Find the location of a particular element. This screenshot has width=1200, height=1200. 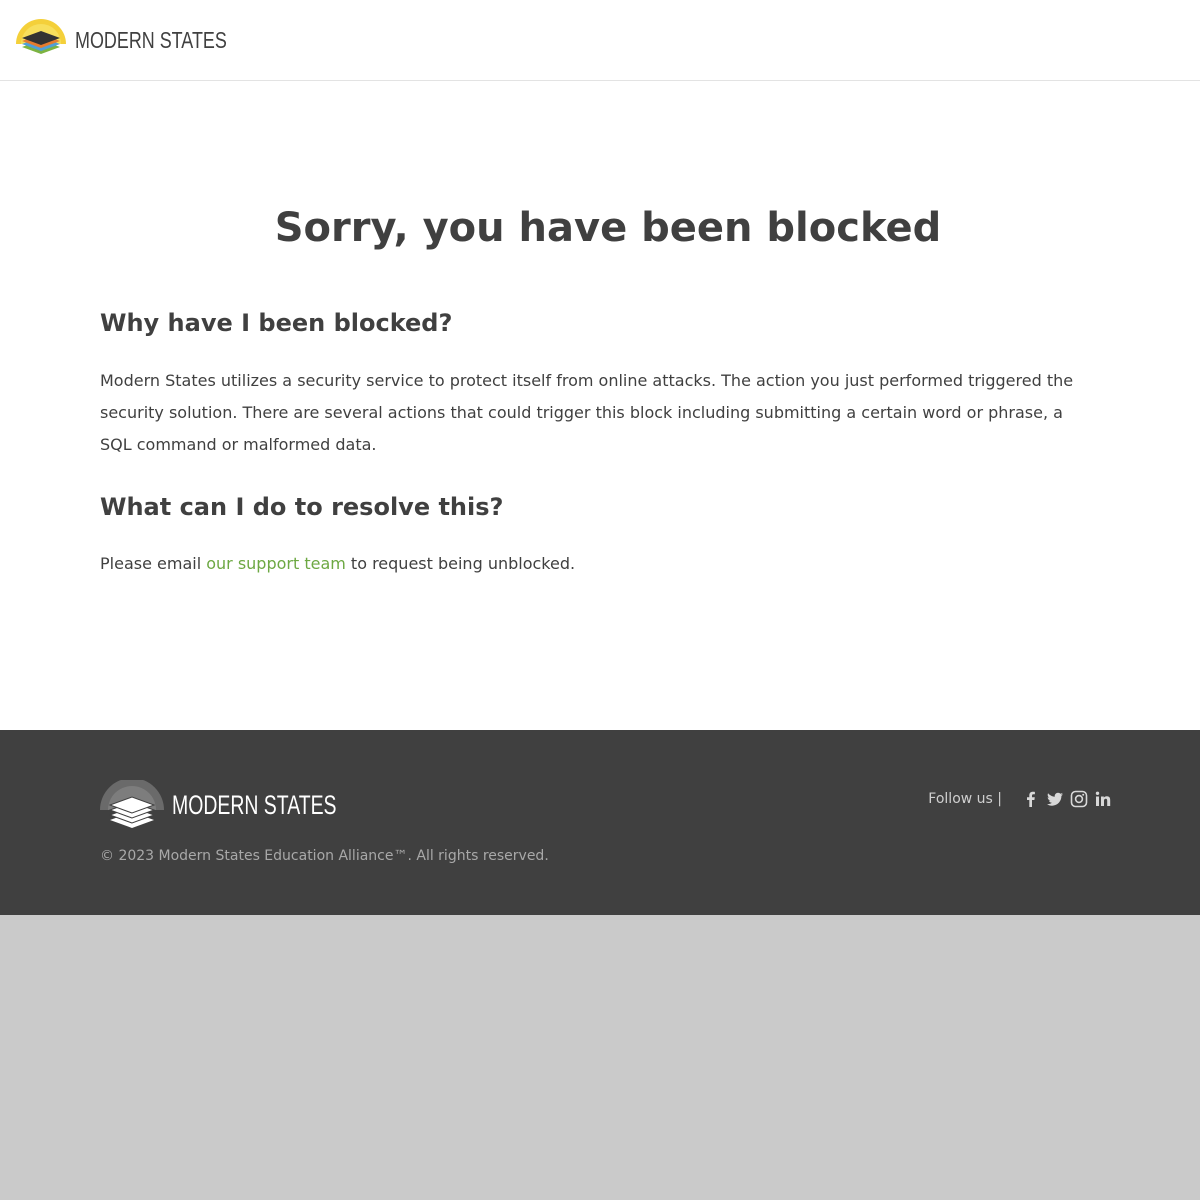

facebook-icon is located at coordinates (1031, 799).